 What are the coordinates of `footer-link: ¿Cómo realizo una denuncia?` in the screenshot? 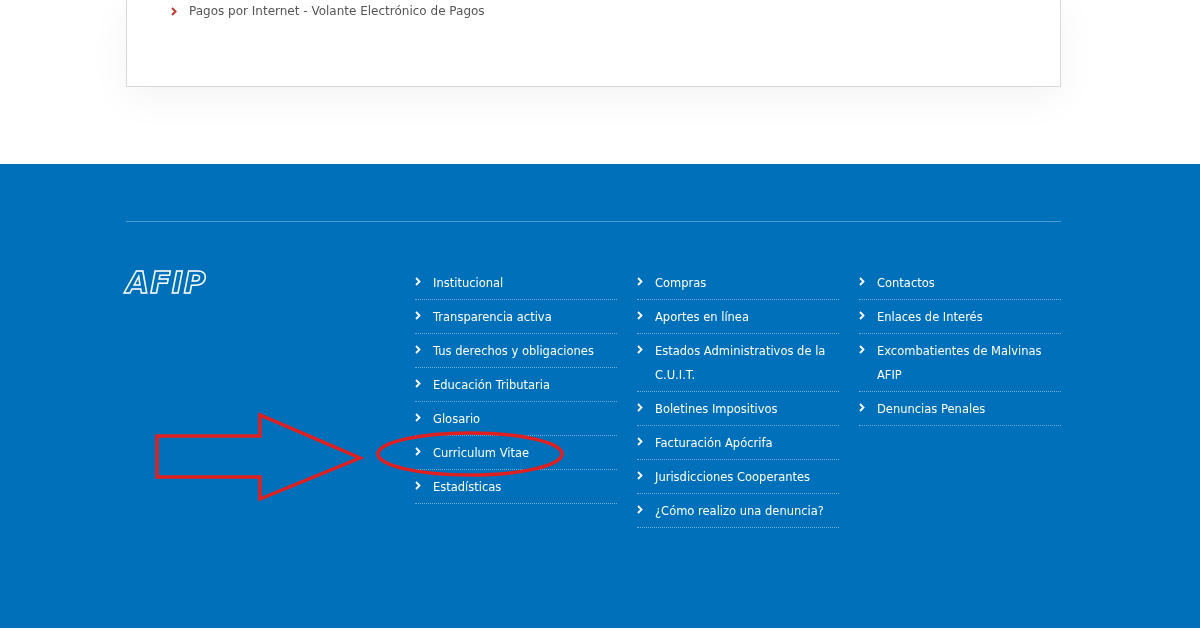 It's located at (738, 511).